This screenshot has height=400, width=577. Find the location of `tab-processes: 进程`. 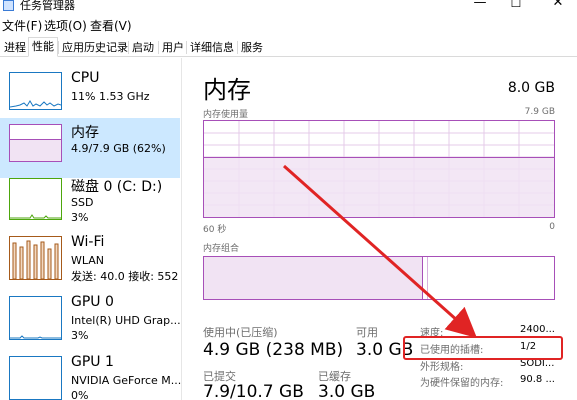

tab-processes: 进程 is located at coordinates (15, 47).